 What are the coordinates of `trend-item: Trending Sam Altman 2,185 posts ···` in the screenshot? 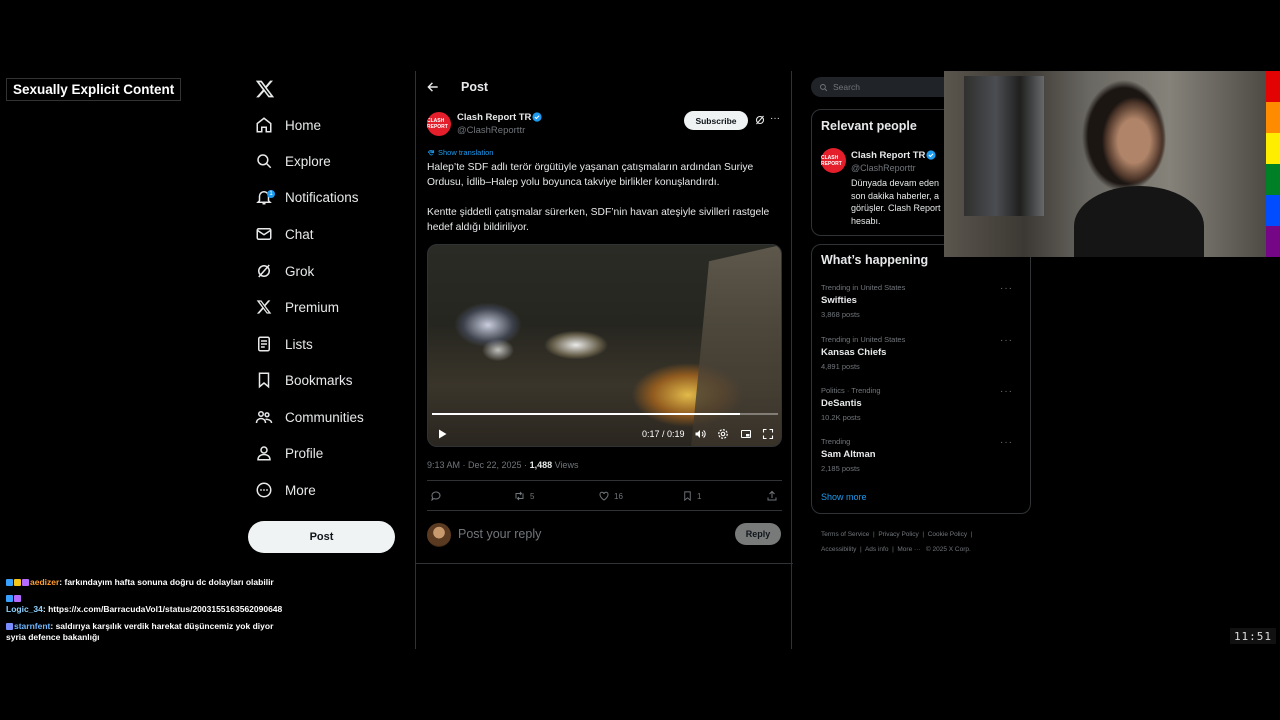 It's located at (921, 455).